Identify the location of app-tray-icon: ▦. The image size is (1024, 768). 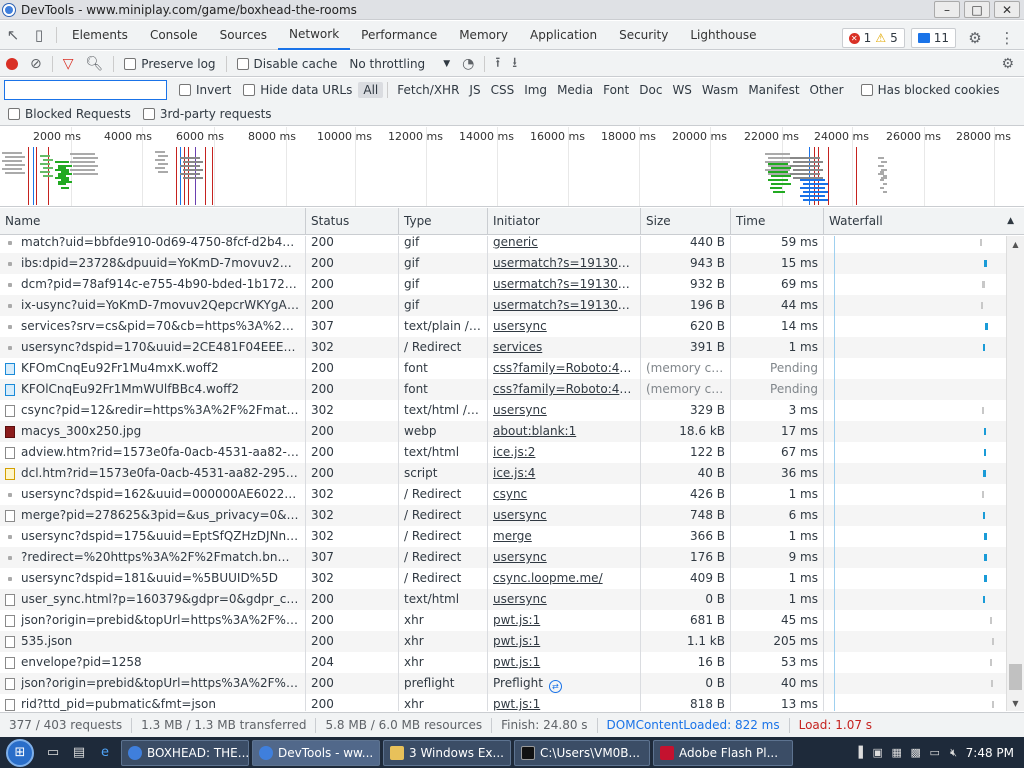
(897, 753).